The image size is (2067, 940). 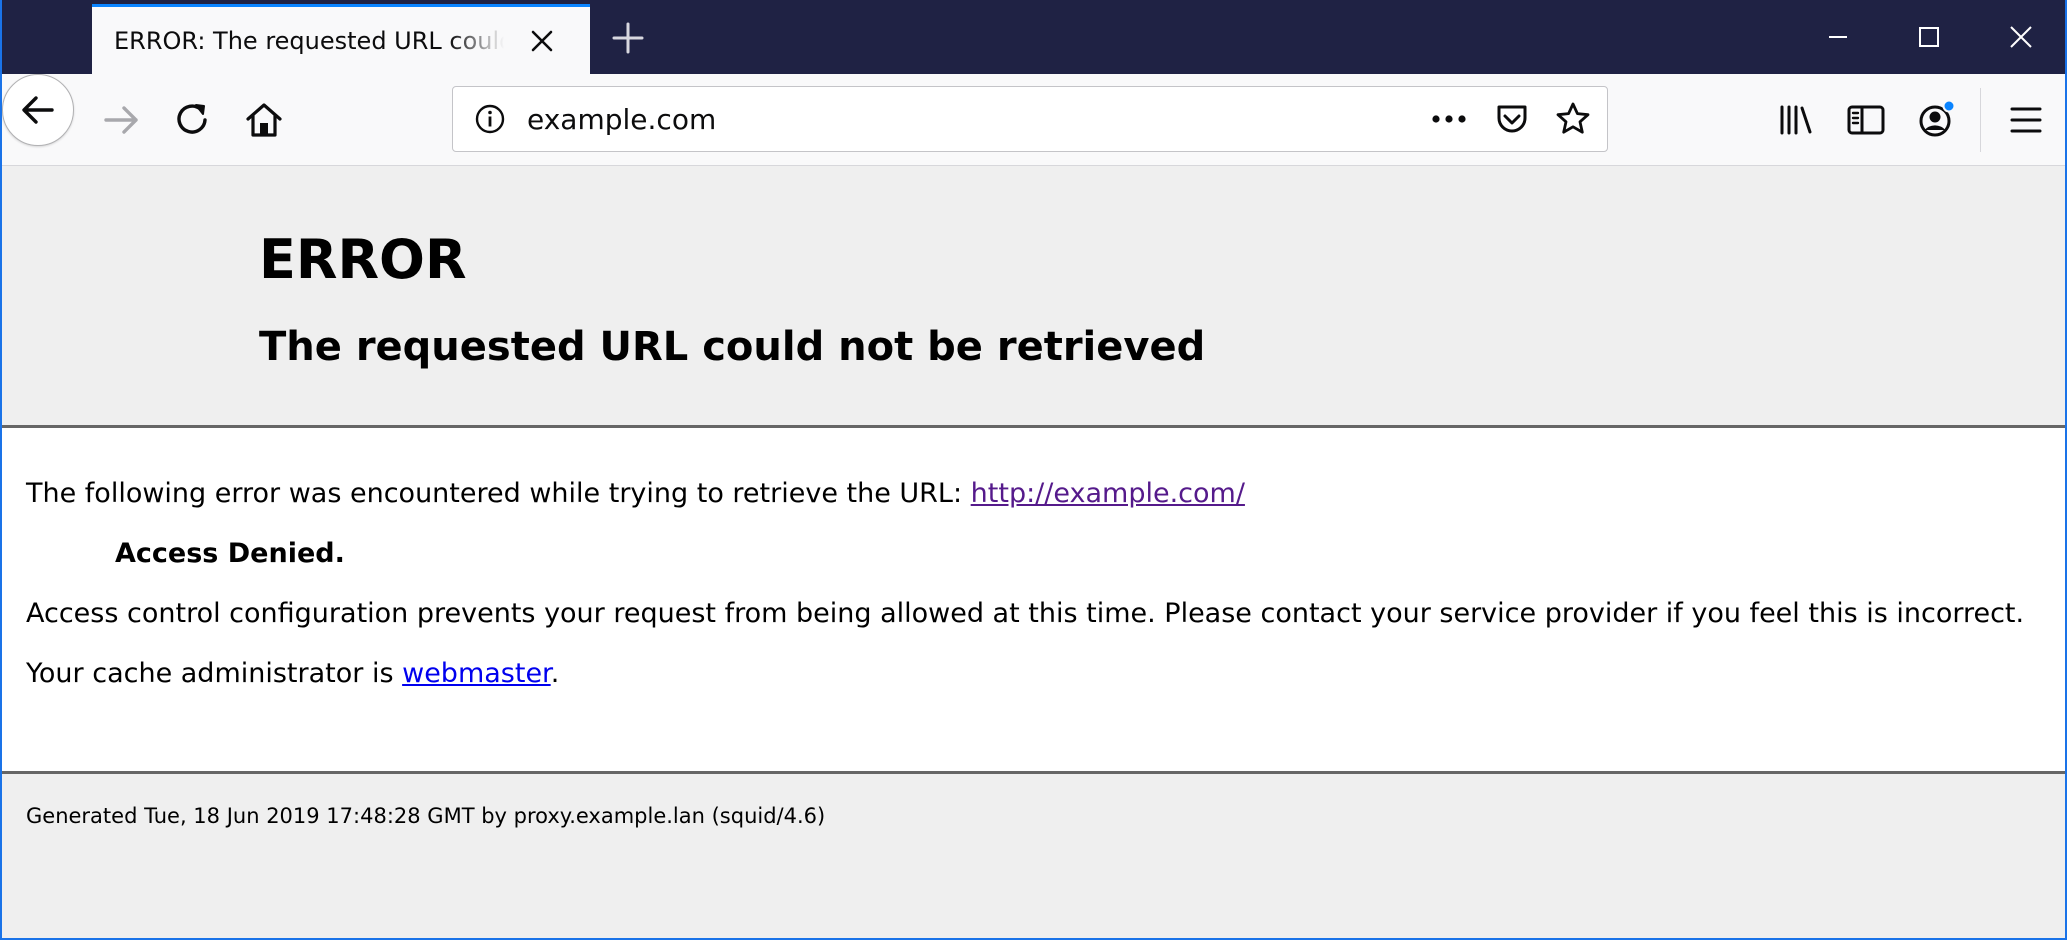 I want to click on pocket-icon, so click(x=1512, y=119).